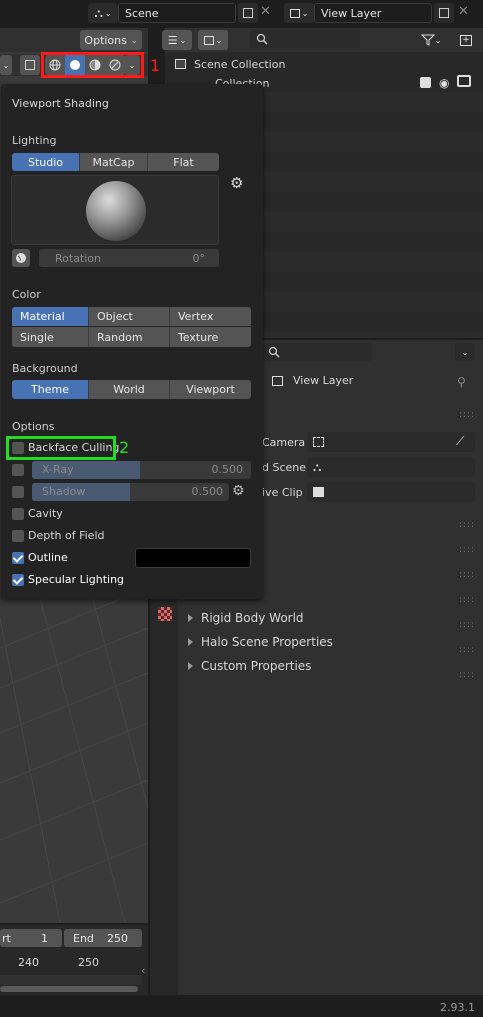  I want to click on popover-title: Viewport Shading, so click(60, 103).